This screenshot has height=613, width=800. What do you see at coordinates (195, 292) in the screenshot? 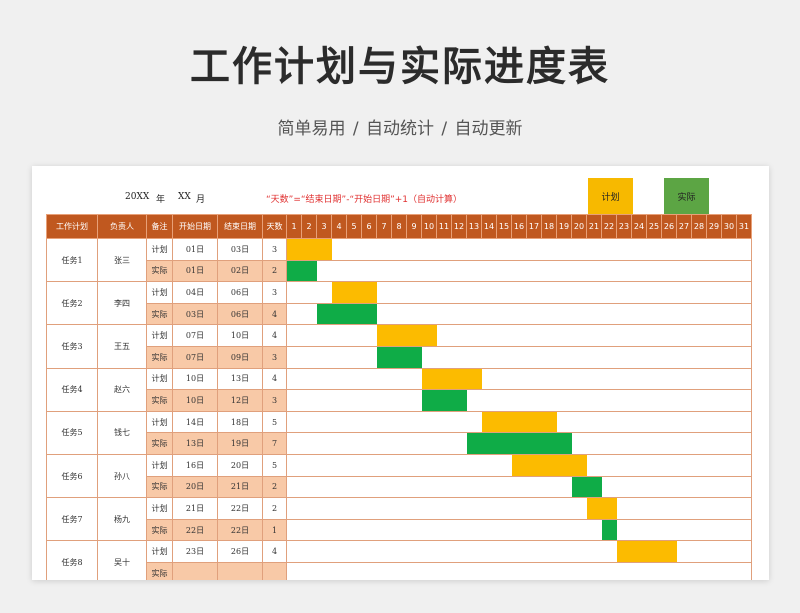
I see `start-date: 04日` at bounding box center [195, 292].